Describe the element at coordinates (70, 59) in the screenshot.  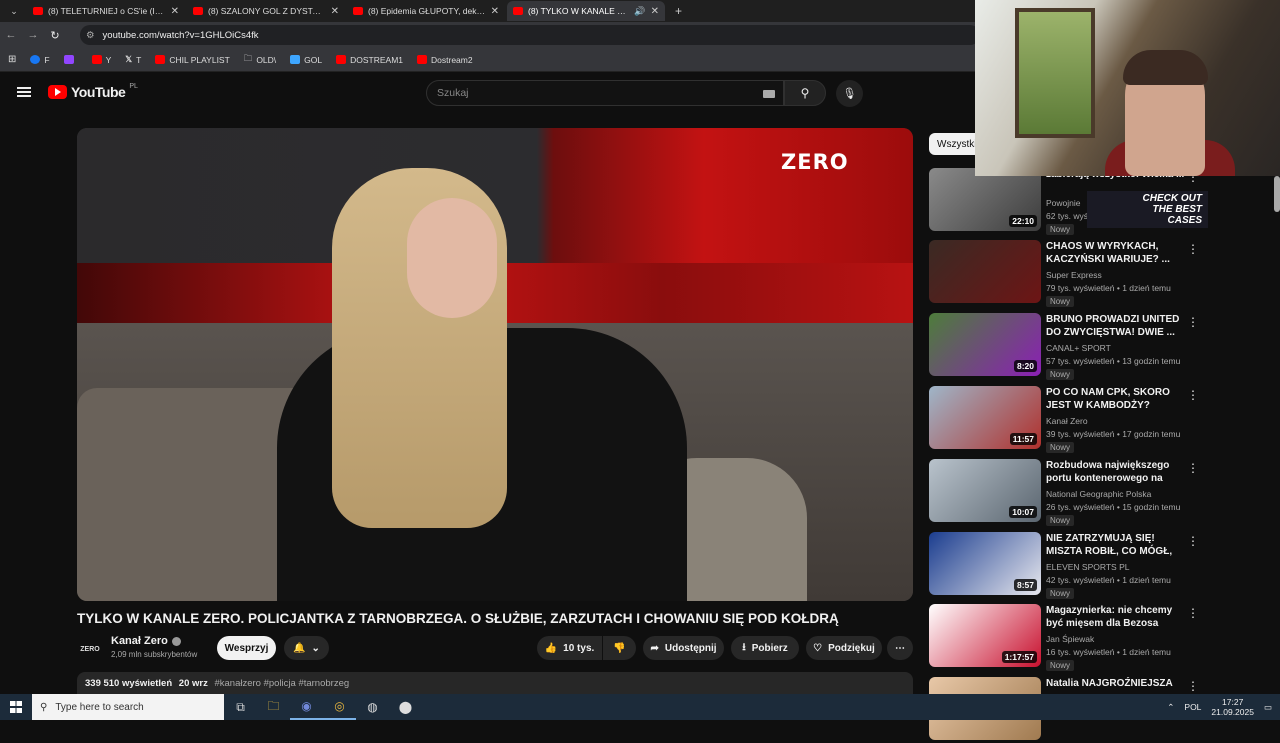
I see `bookmark-twitch` at that location.